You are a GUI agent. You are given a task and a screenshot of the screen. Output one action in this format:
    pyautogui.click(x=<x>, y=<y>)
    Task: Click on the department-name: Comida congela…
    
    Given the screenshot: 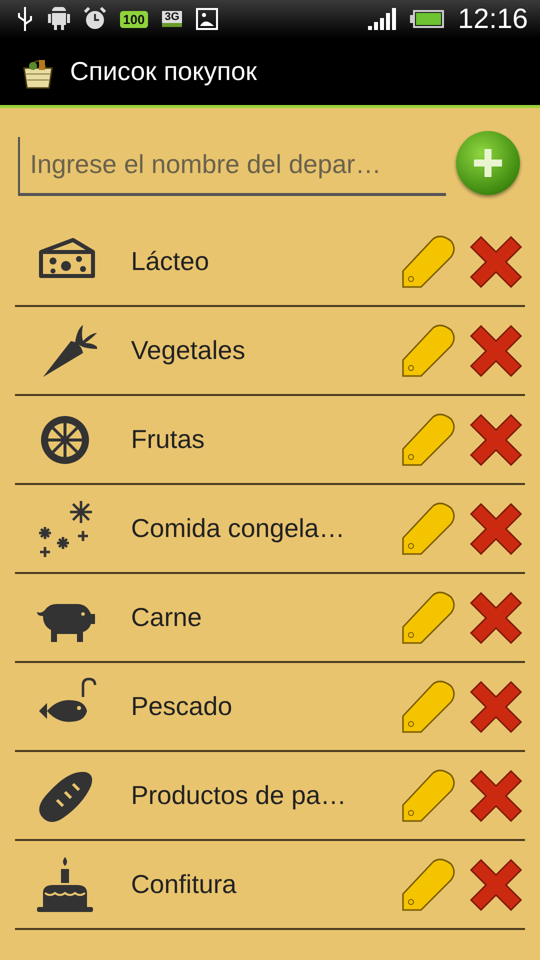 What is the action you would take?
    pyautogui.click(x=257, y=528)
    